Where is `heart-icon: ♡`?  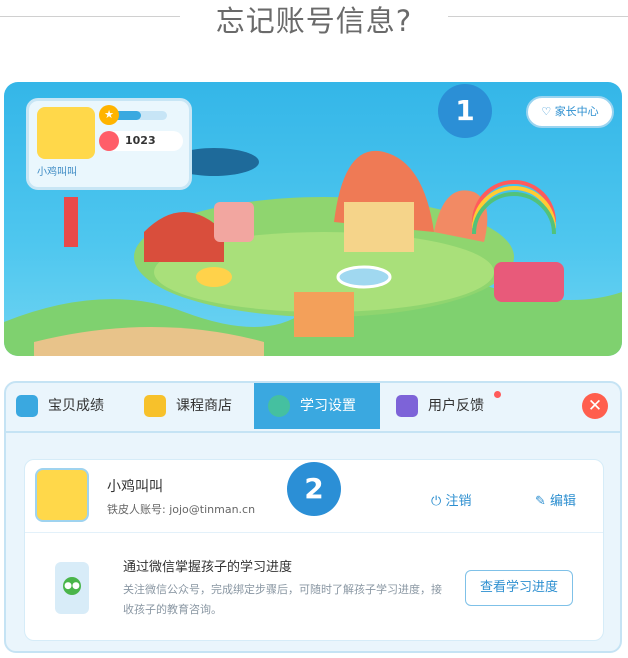 heart-icon: ♡ is located at coordinates (546, 111).